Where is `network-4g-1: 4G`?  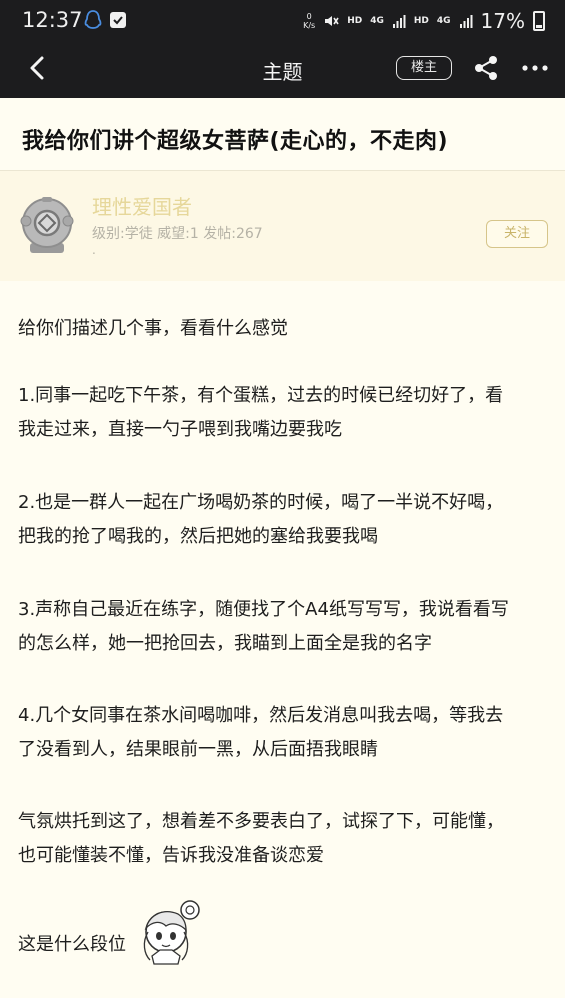
network-4g-1: 4G is located at coordinates (377, 21).